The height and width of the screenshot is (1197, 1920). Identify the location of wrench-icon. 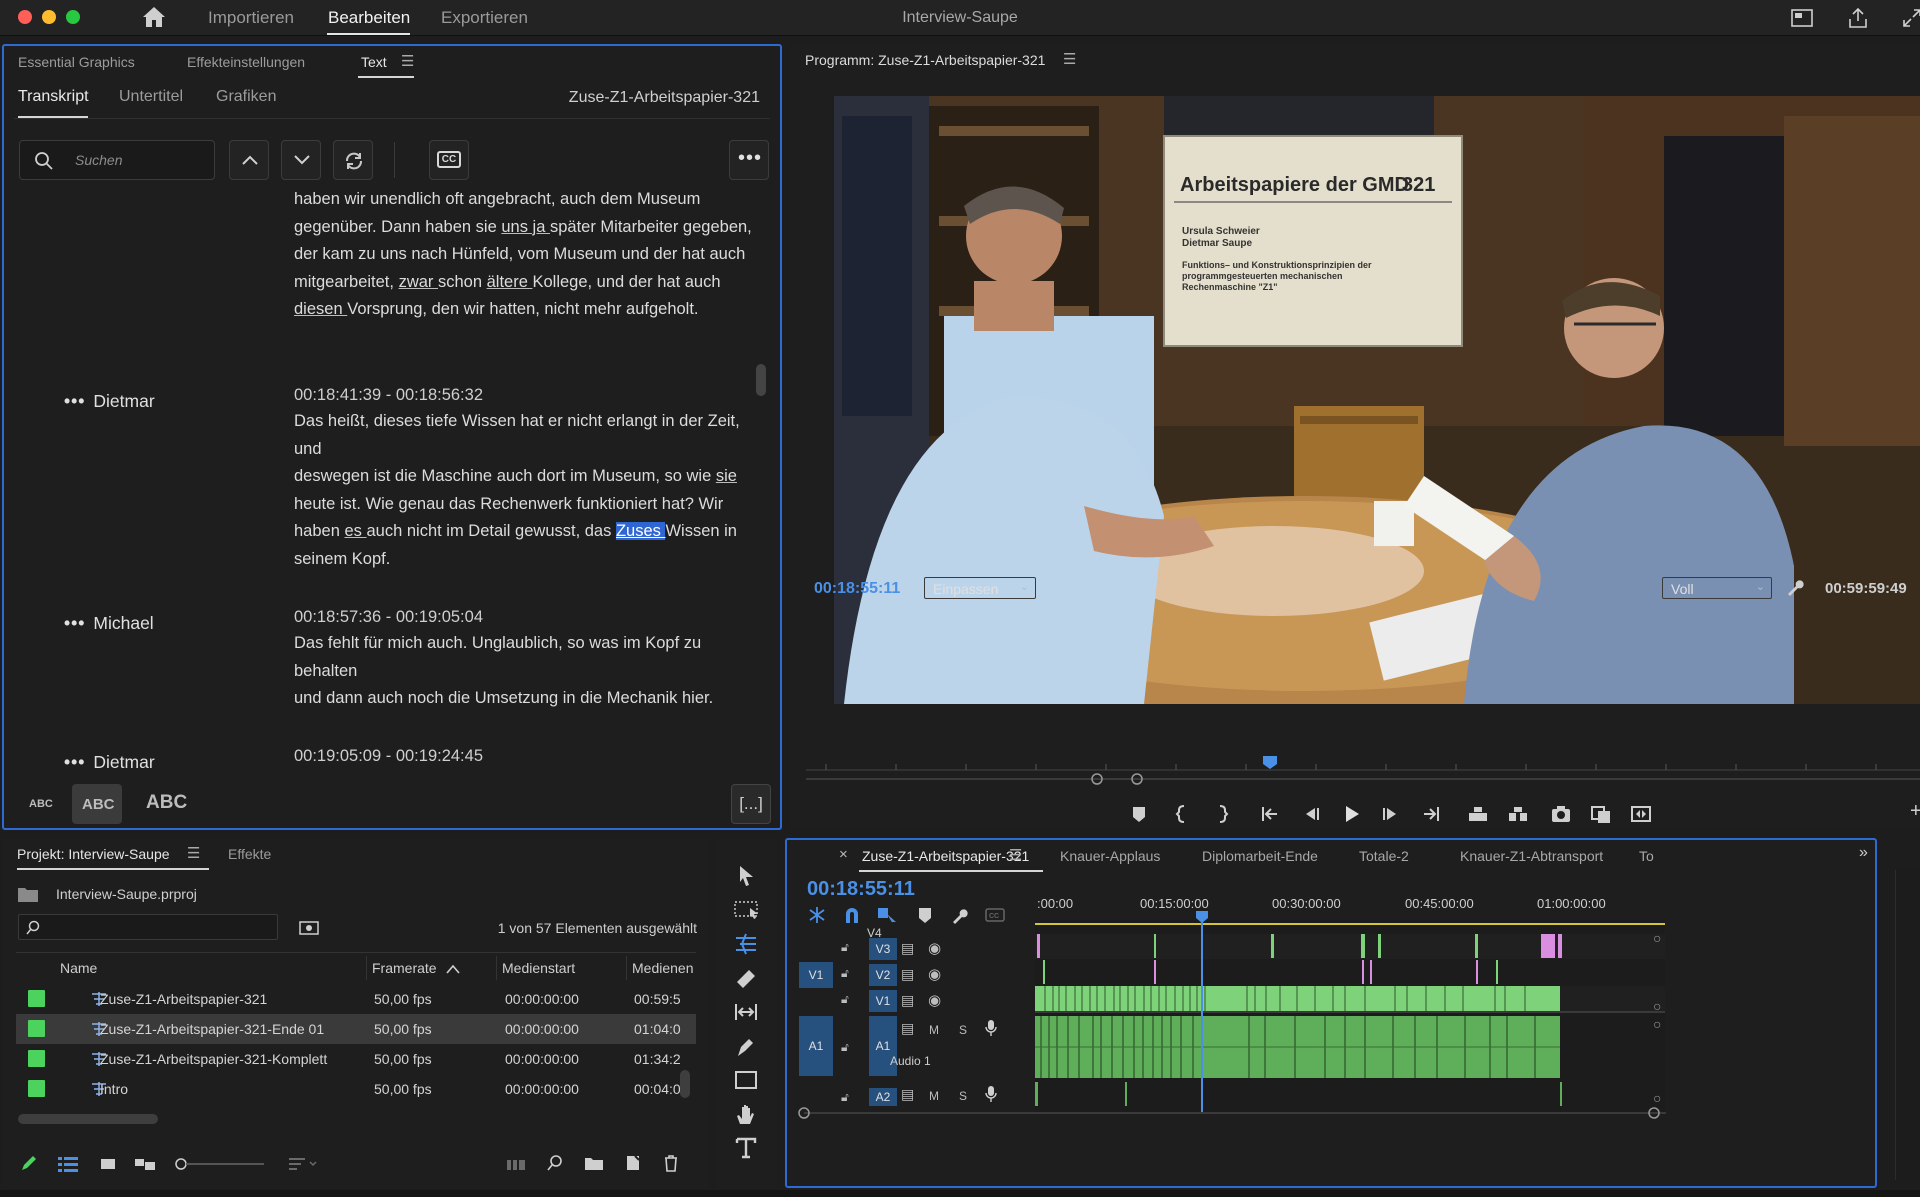
(960, 915).